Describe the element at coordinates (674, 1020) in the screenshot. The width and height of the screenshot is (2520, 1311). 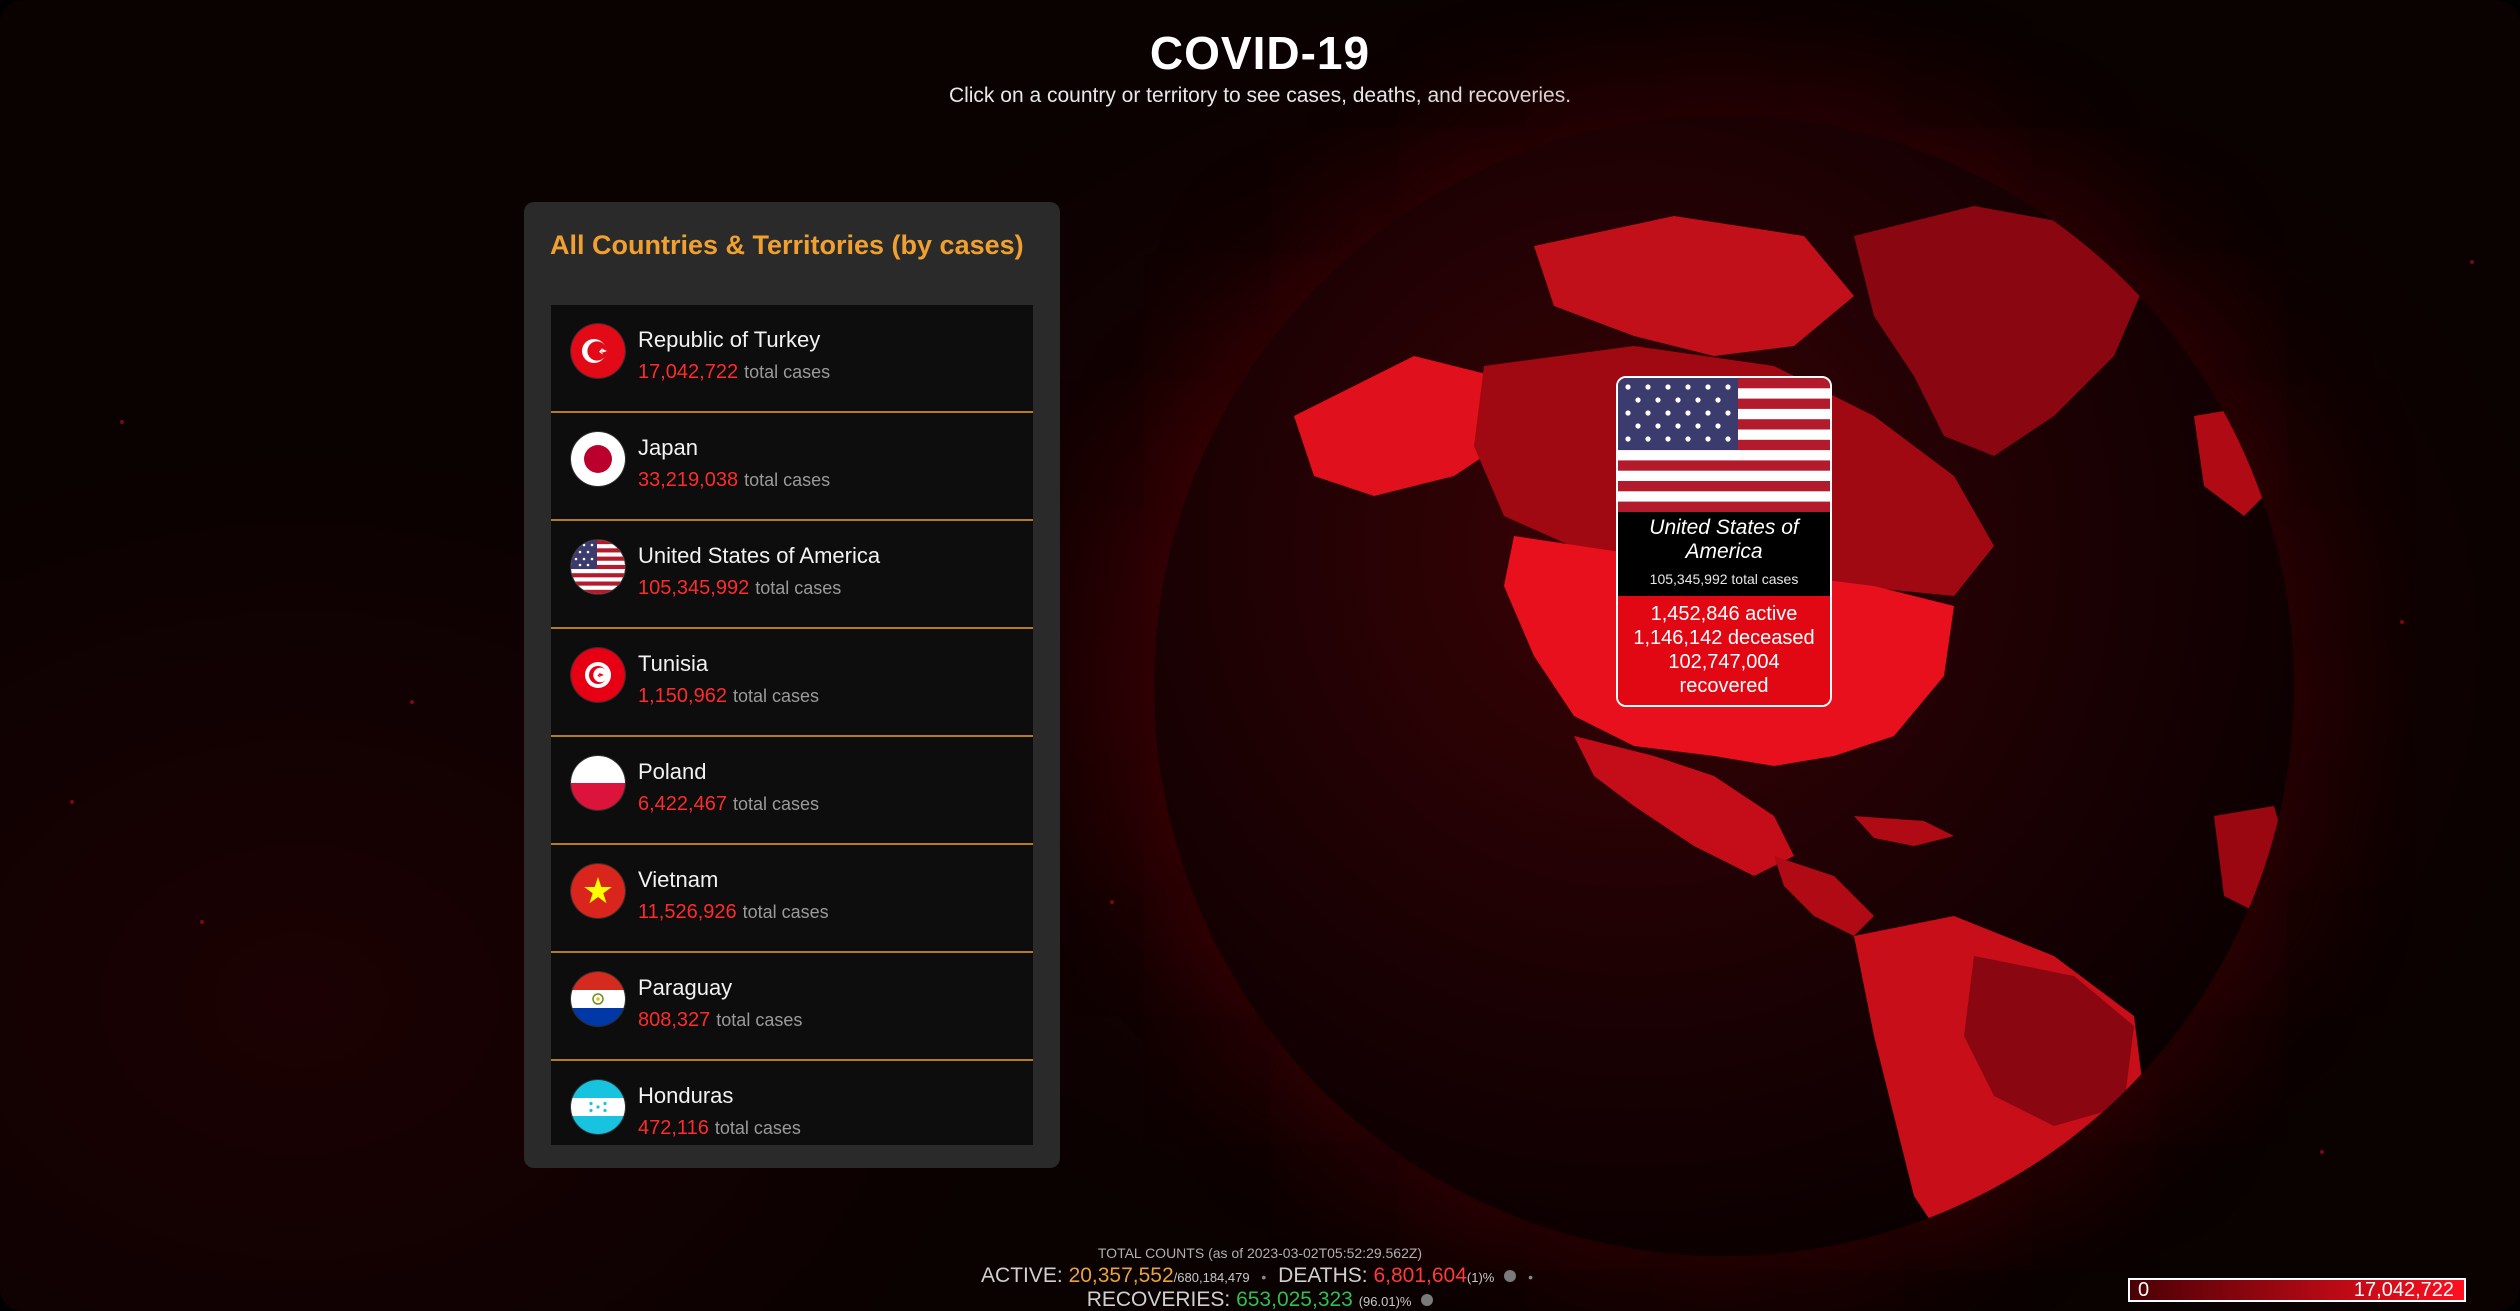
I see `case-count: 808,327` at that location.